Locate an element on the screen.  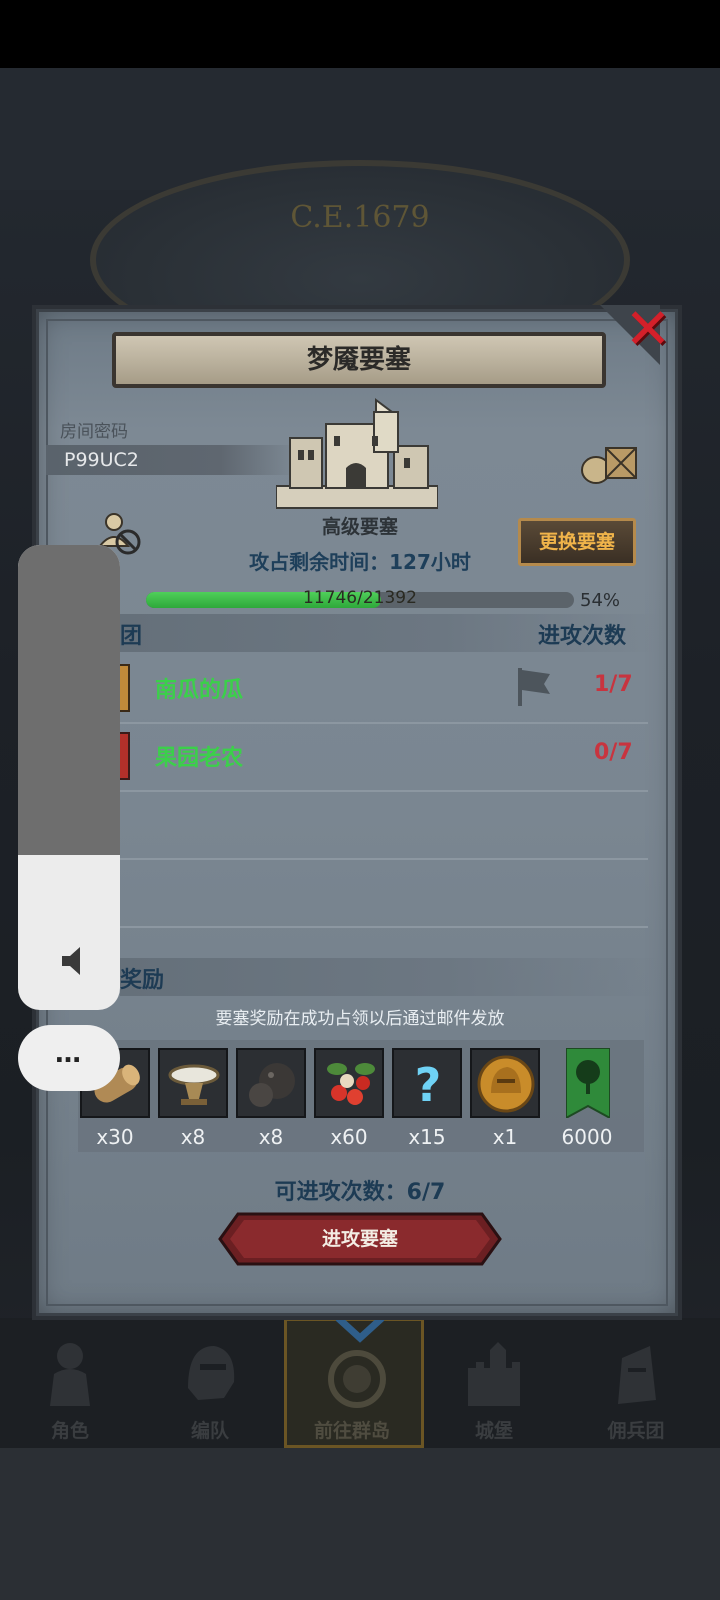
close-button: ✕ is located at coordinates (648, 330).